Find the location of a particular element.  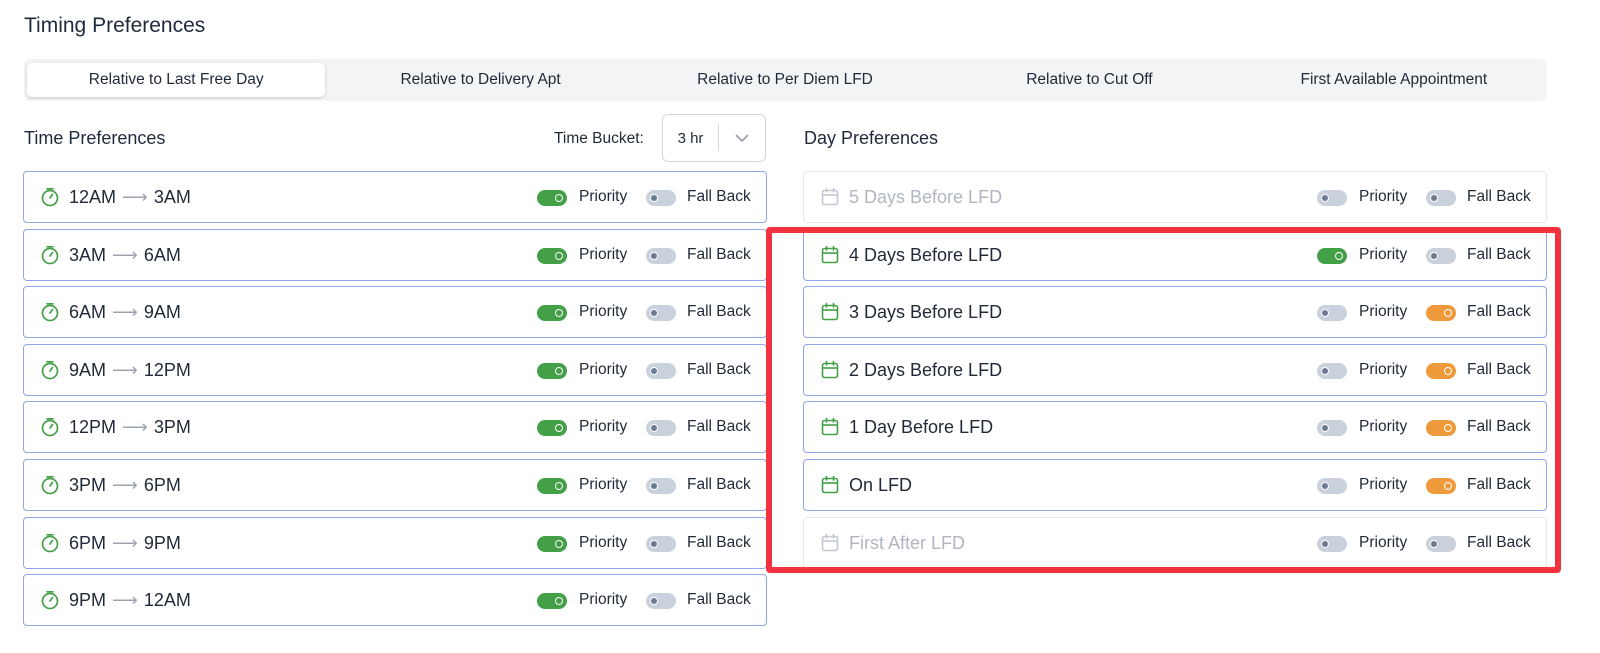

tab-first-available-appointment: First Available Appointment is located at coordinates (1394, 80).